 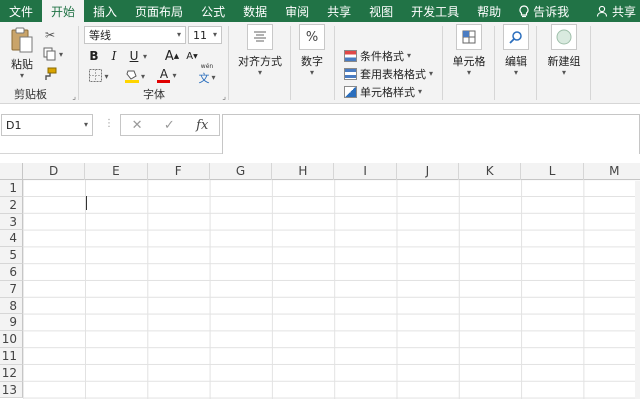 What do you see at coordinates (303, 171) in the screenshot?
I see `column-header-h: H` at bounding box center [303, 171].